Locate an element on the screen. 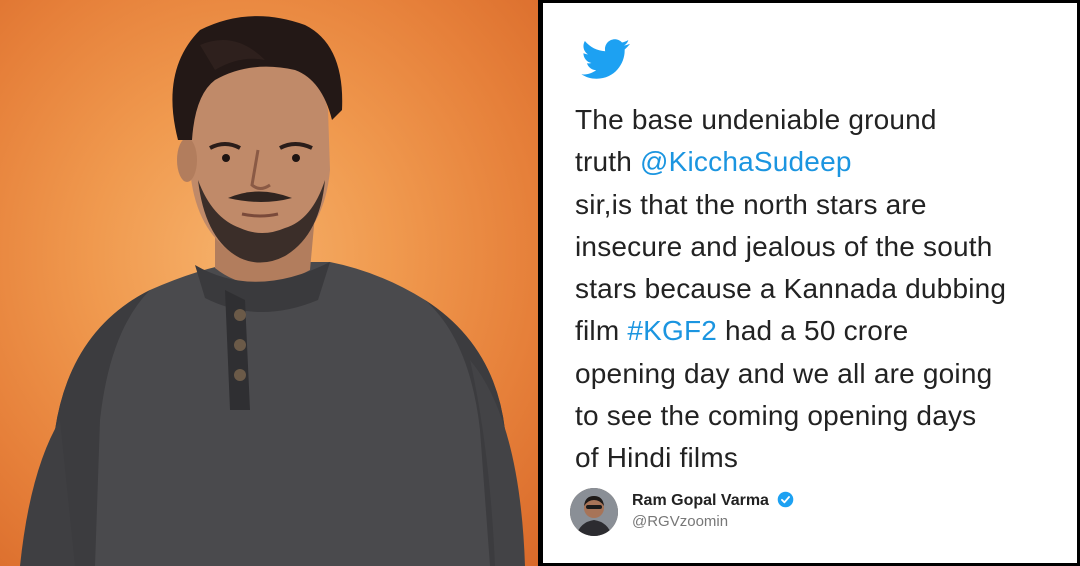 This screenshot has height=566, width=1080. author-handle: @RGVzoomin is located at coordinates (680, 521).